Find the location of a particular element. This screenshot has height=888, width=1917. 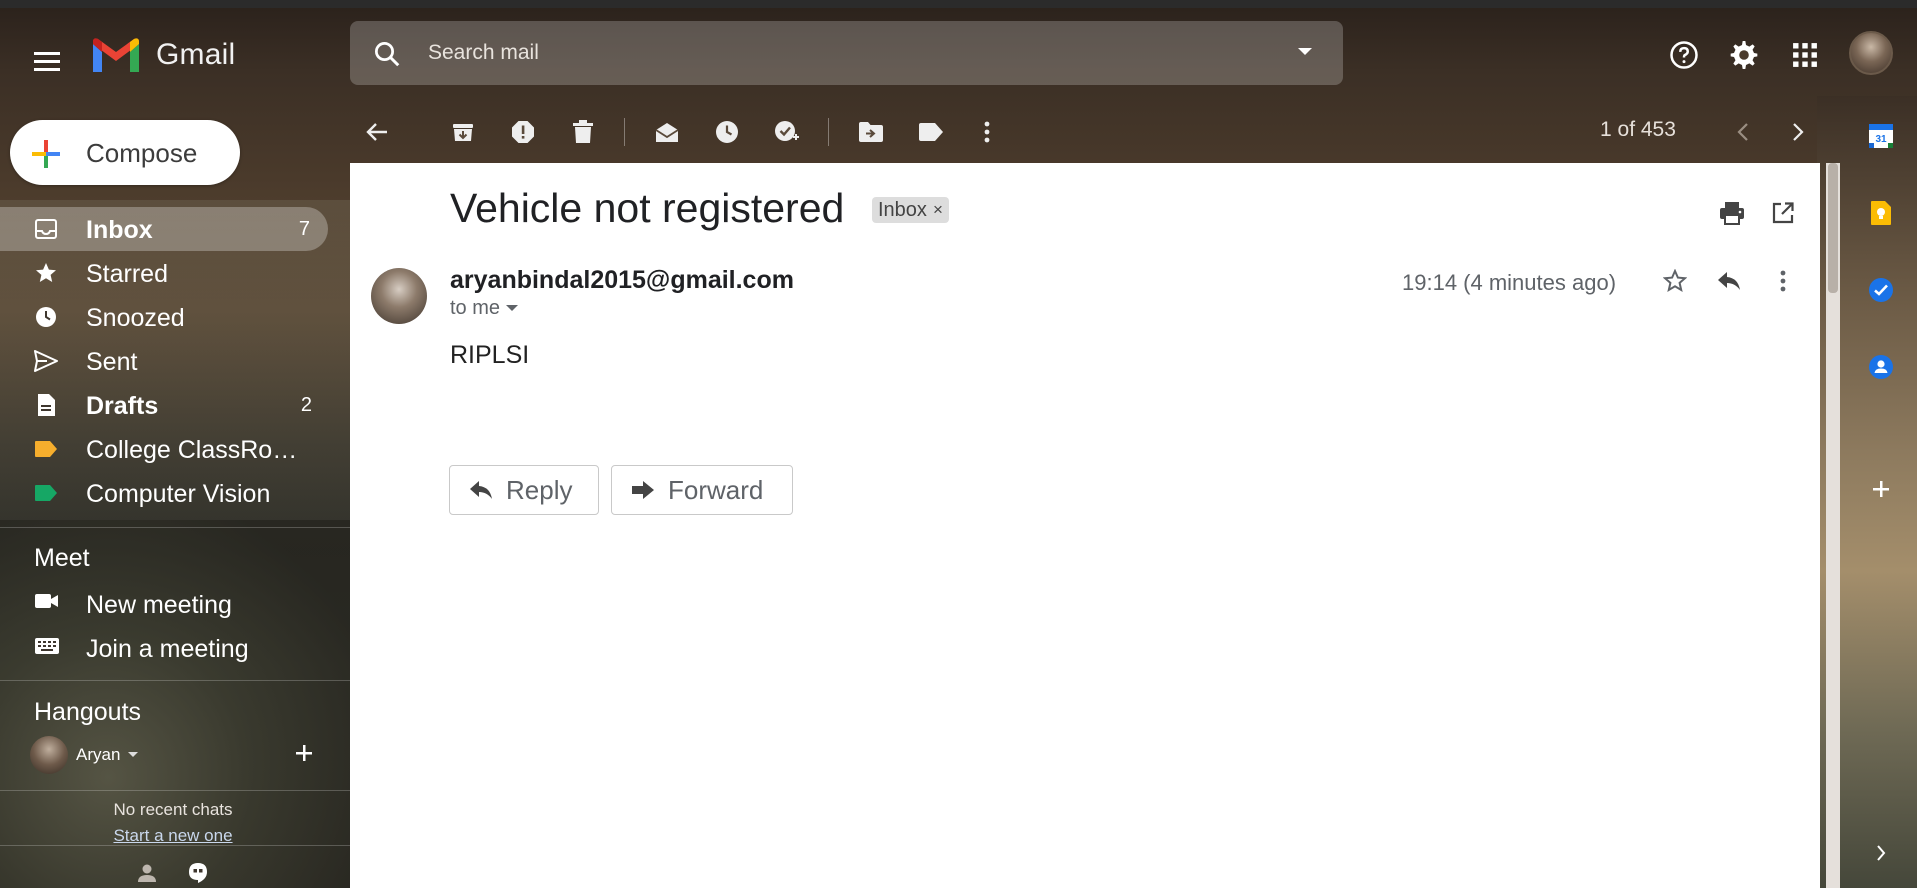

labels-button is located at coordinates (931, 132).